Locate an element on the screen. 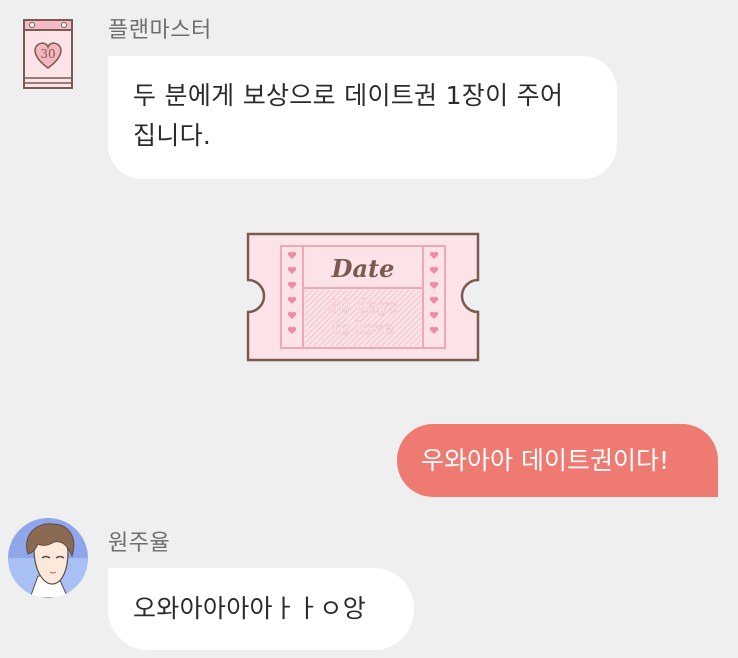  date-ticket-image: Date 30 days to love is located at coordinates (363, 297).